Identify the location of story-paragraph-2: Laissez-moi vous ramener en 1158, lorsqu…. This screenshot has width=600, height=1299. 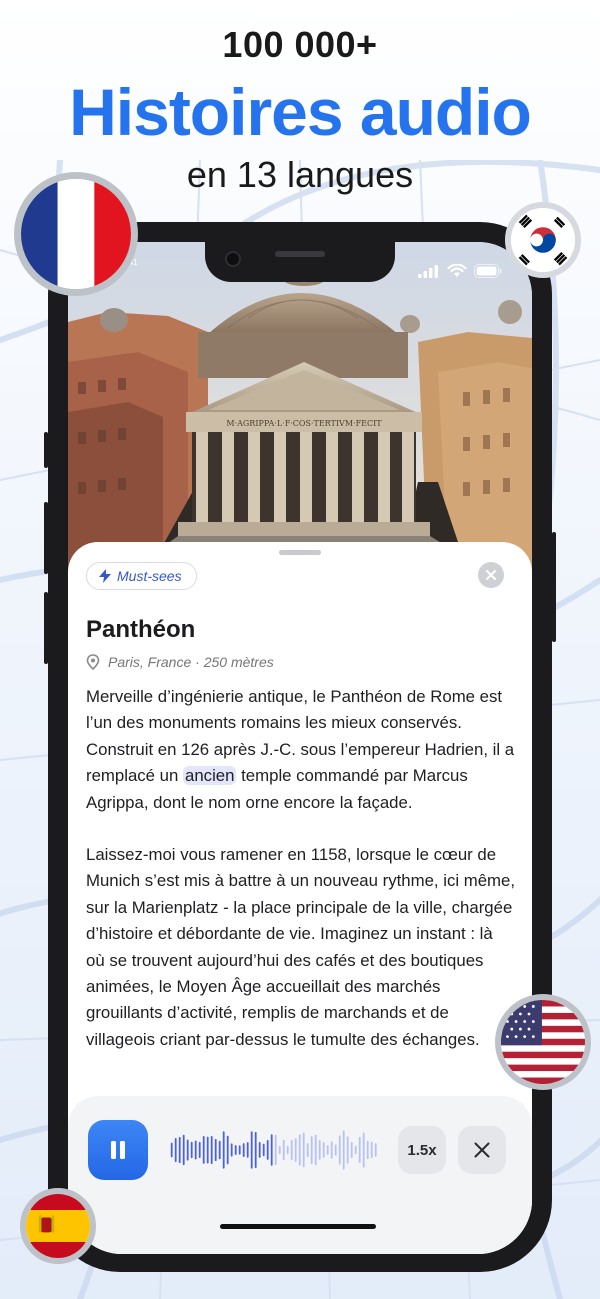
(301, 947).